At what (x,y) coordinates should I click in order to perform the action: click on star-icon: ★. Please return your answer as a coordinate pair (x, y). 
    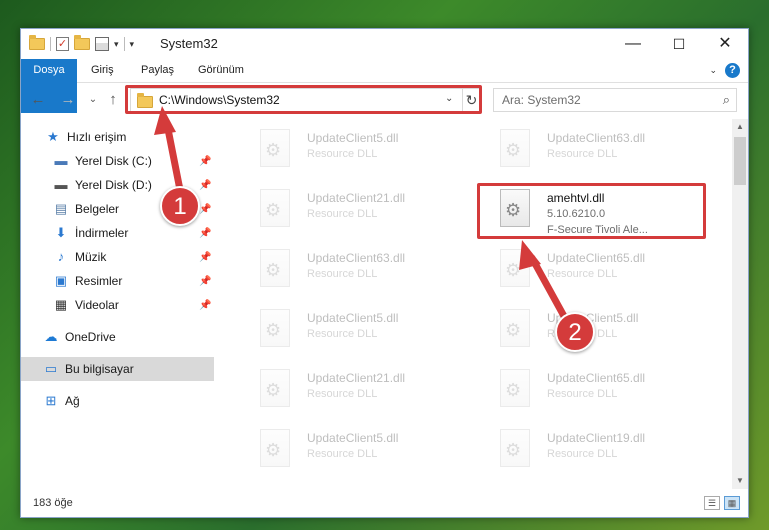
    Looking at the image, I should click on (53, 136).